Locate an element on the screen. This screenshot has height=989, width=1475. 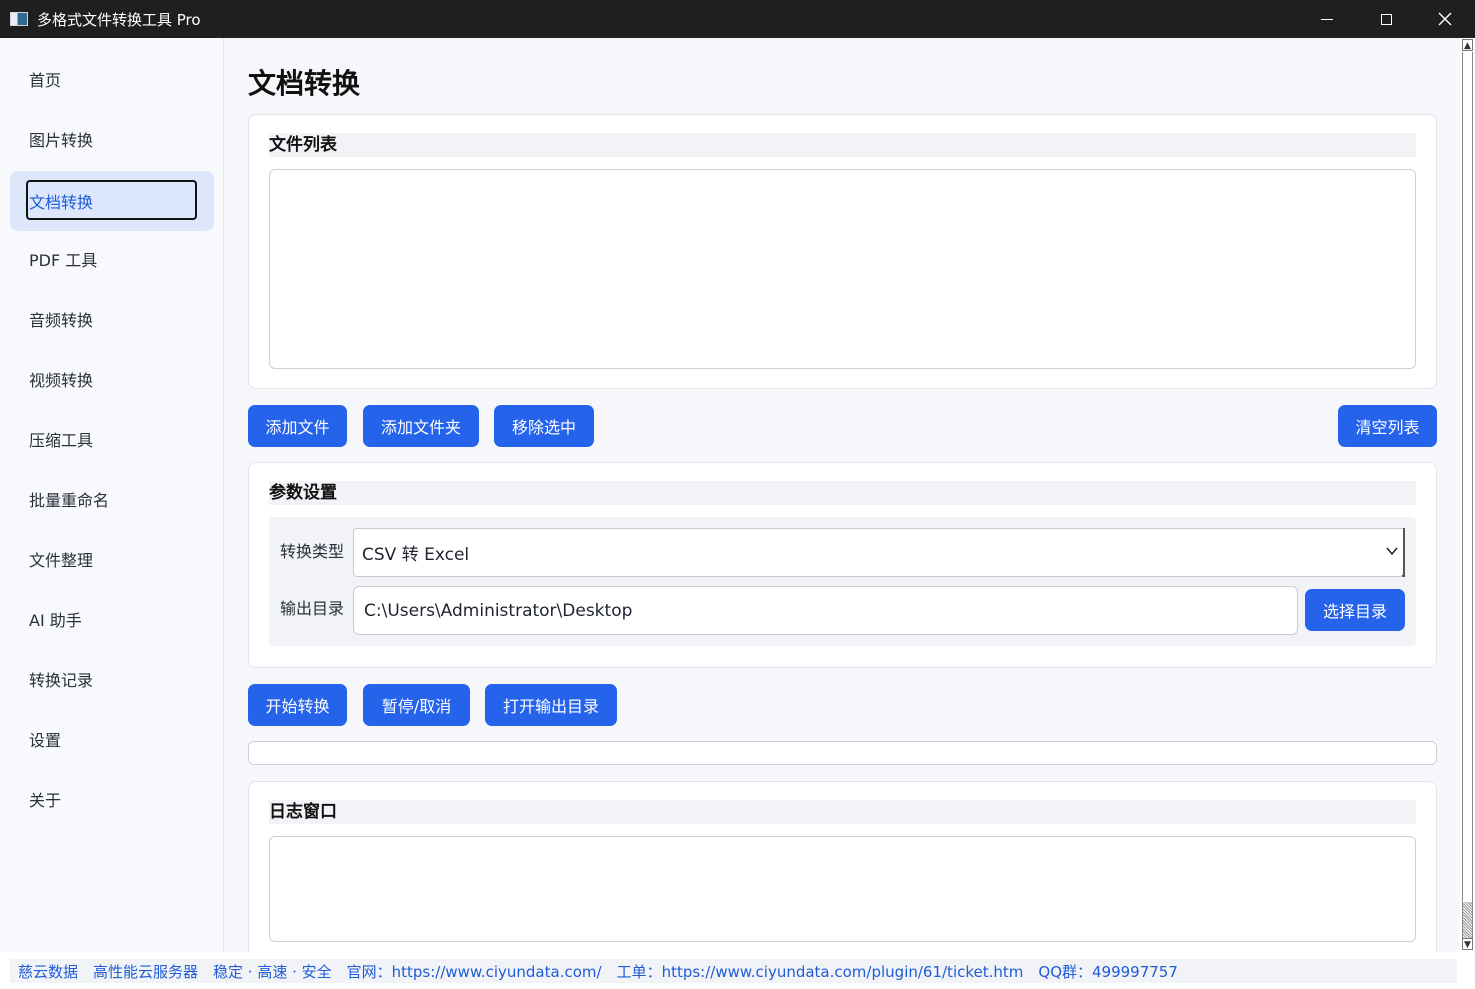
file-list-heading: 文件列表 is located at coordinates (842, 145).